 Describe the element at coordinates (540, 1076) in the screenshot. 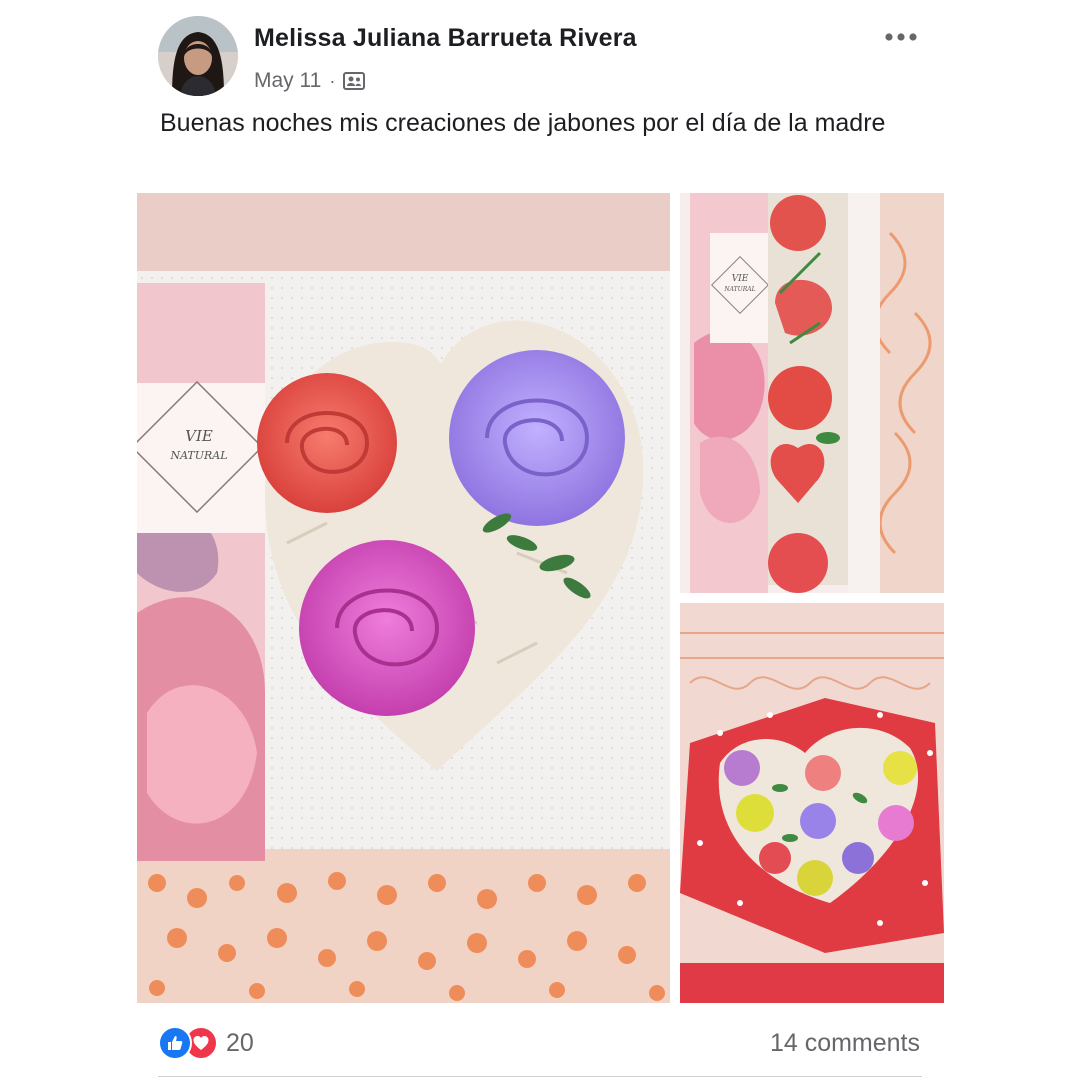

I see `divider` at that location.